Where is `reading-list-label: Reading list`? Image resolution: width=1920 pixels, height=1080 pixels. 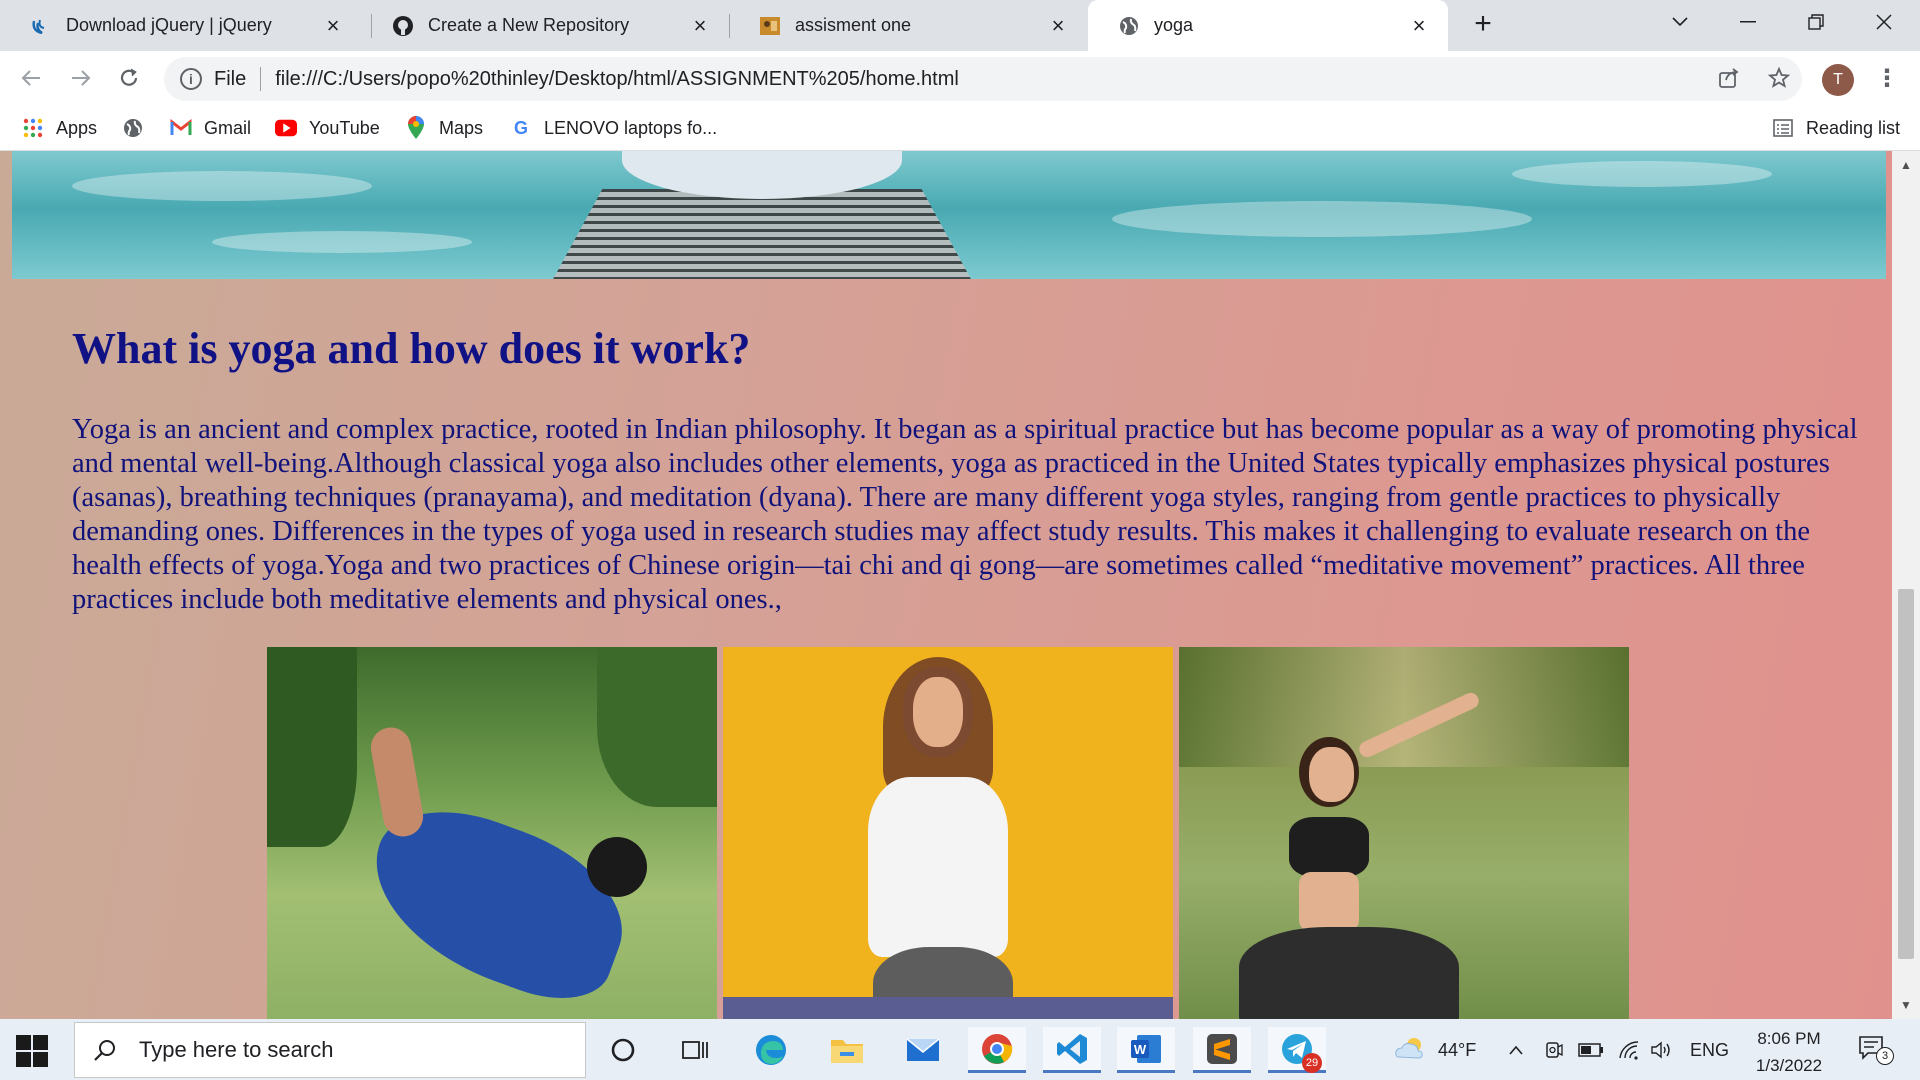
reading-list-label: Reading list is located at coordinates (1853, 127).